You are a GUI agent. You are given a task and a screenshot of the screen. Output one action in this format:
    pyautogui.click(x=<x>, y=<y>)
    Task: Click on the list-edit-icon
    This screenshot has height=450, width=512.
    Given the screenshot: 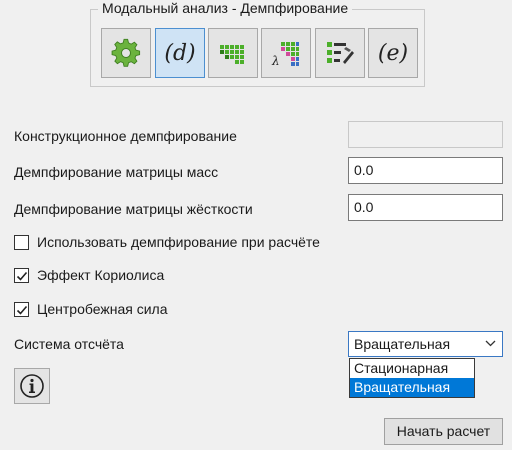 What is the action you would take?
    pyautogui.click(x=340, y=53)
    